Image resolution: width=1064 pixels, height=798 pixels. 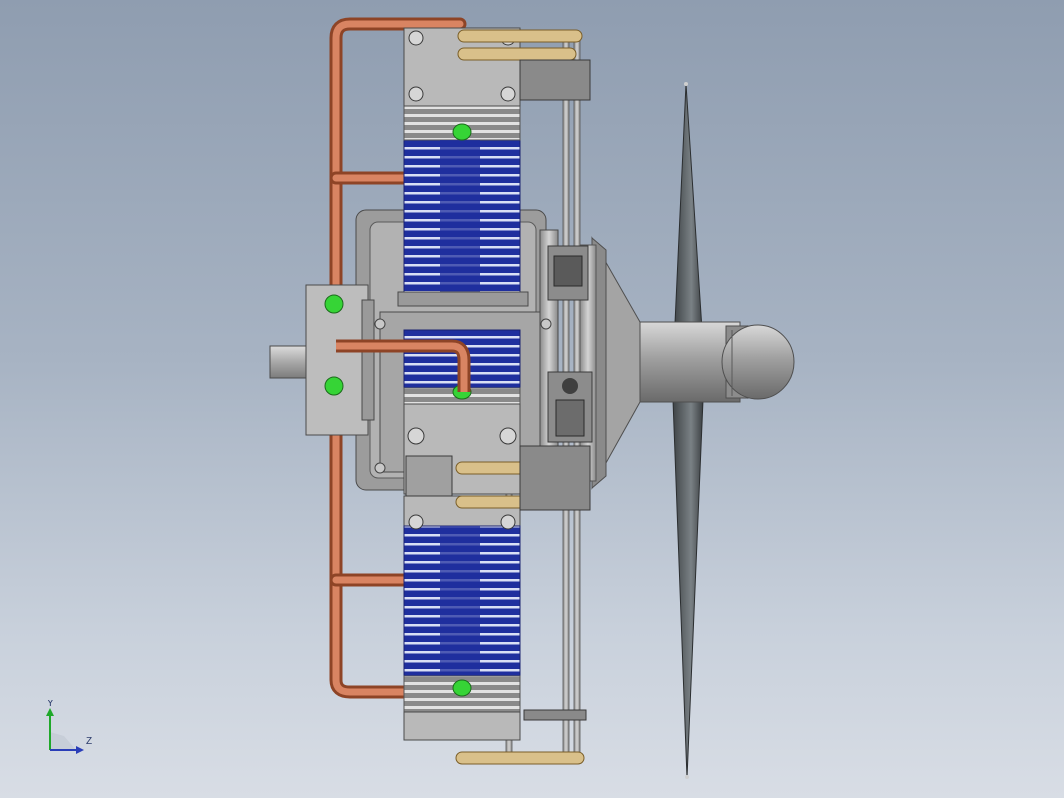 I want to click on z-axis-label: Z, so click(x=89, y=741).